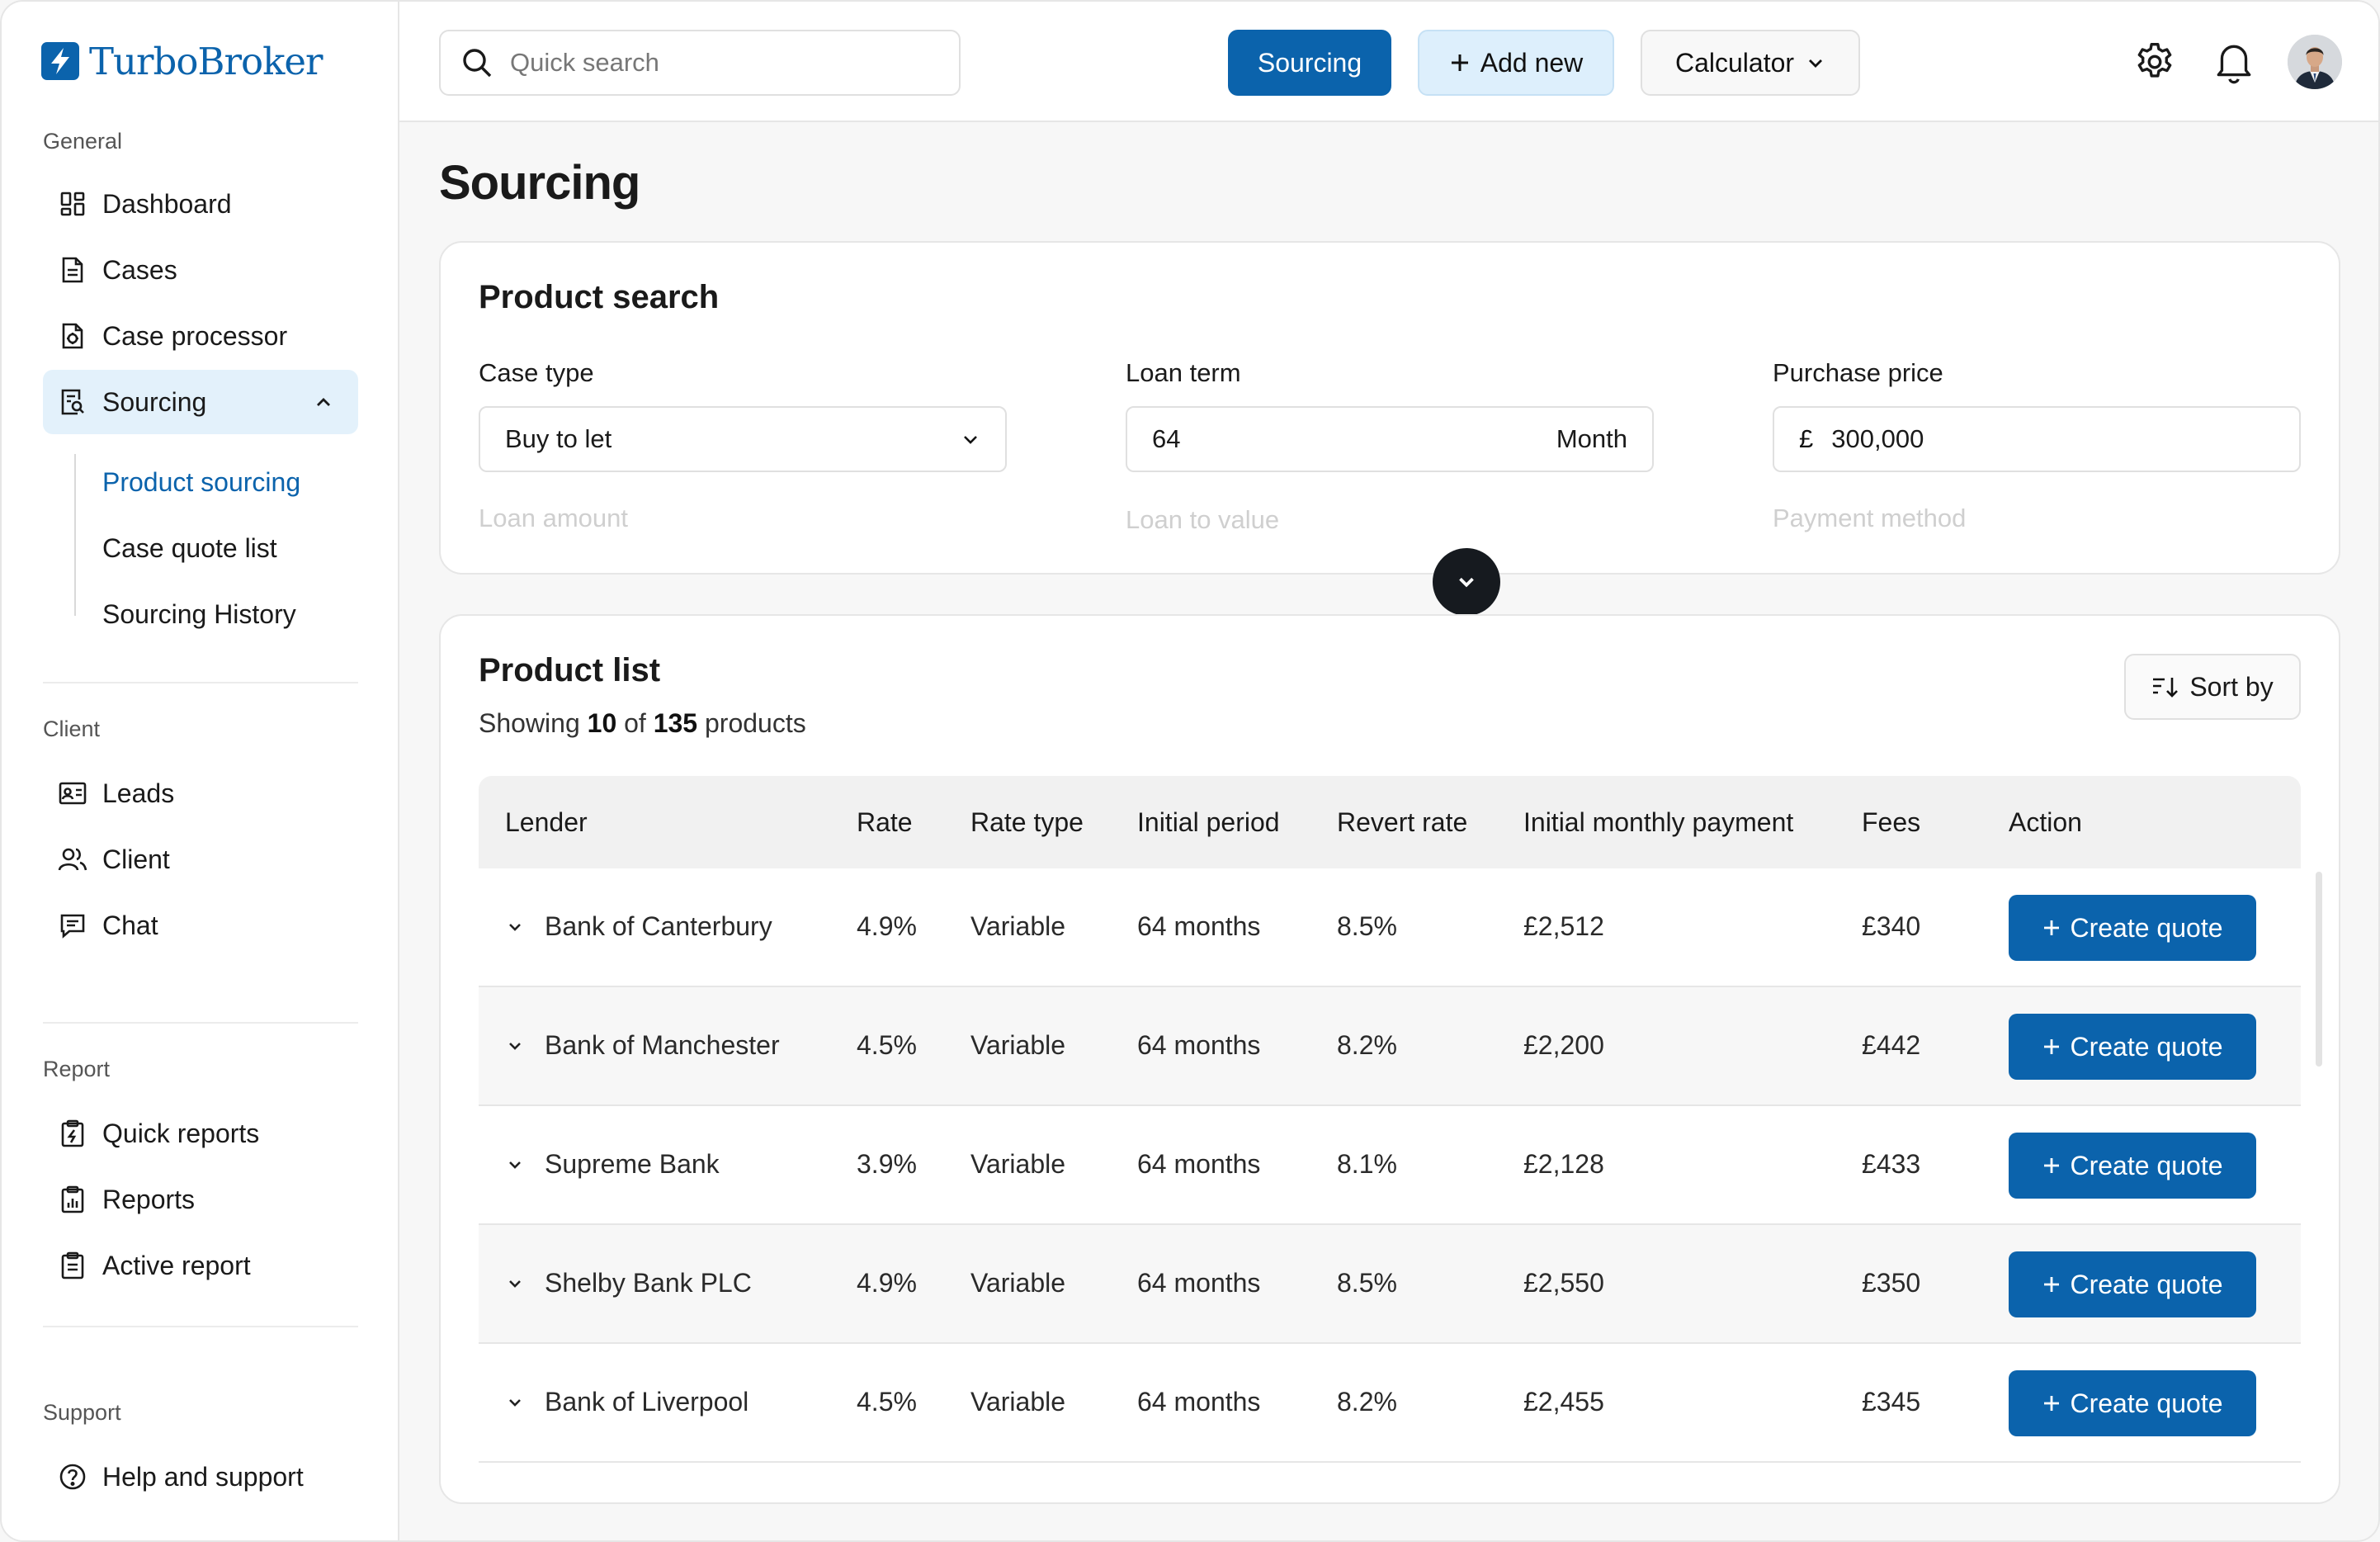 The width and height of the screenshot is (2380, 1542). What do you see at coordinates (1658, 822) in the screenshot?
I see `column-header-initial-monthly-payment: Initial monthly payment` at bounding box center [1658, 822].